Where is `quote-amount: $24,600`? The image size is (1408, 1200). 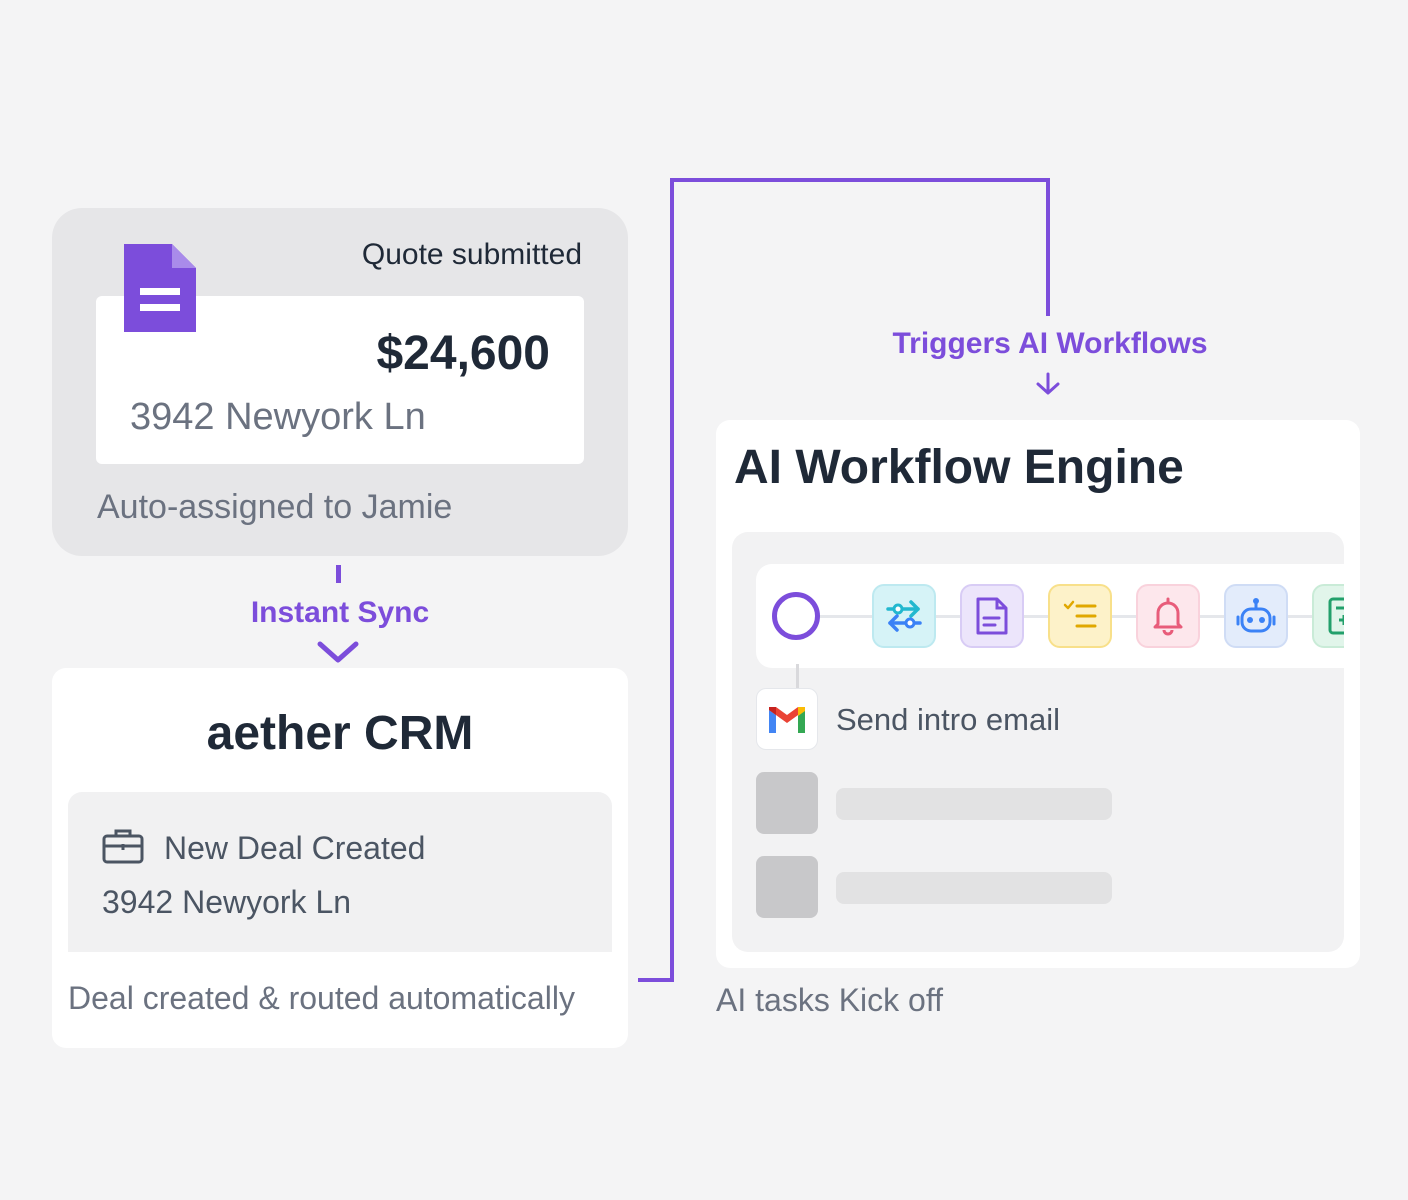 quote-amount: $24,600 is located at coordinates (463, 353).